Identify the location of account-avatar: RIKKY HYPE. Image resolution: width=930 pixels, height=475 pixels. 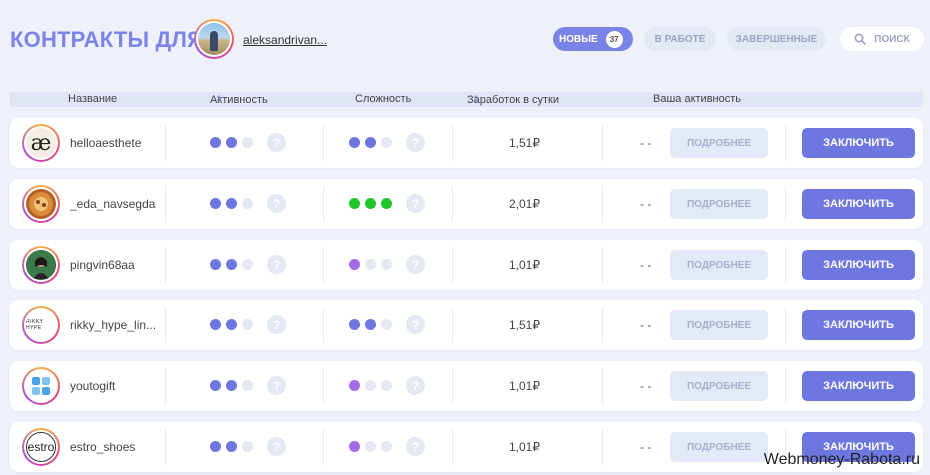
(41, 325).